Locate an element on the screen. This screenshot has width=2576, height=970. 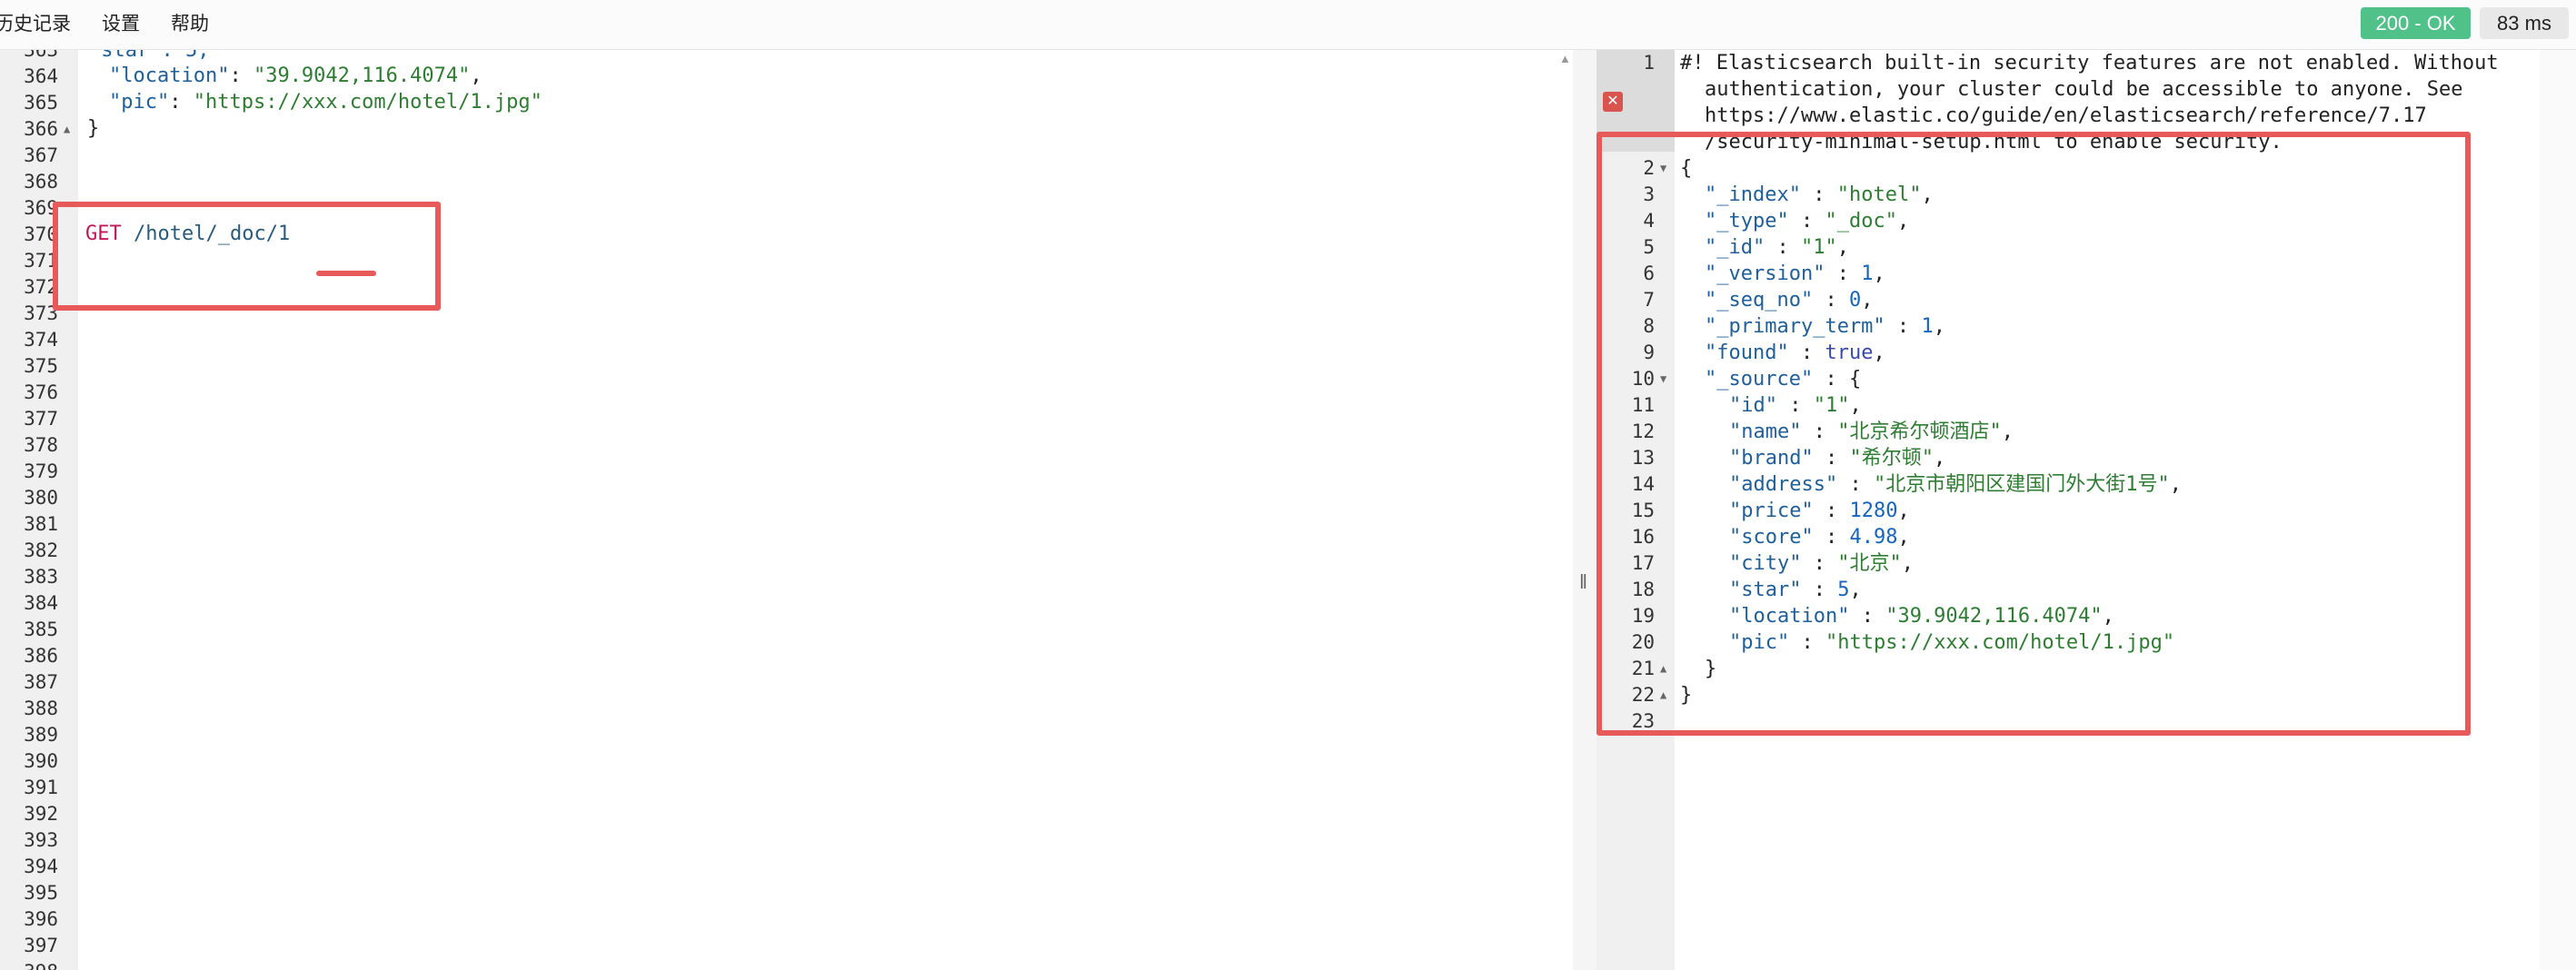
code-line-364: "location": "39.9042,116.4074", is located at coordinates (296, 75).